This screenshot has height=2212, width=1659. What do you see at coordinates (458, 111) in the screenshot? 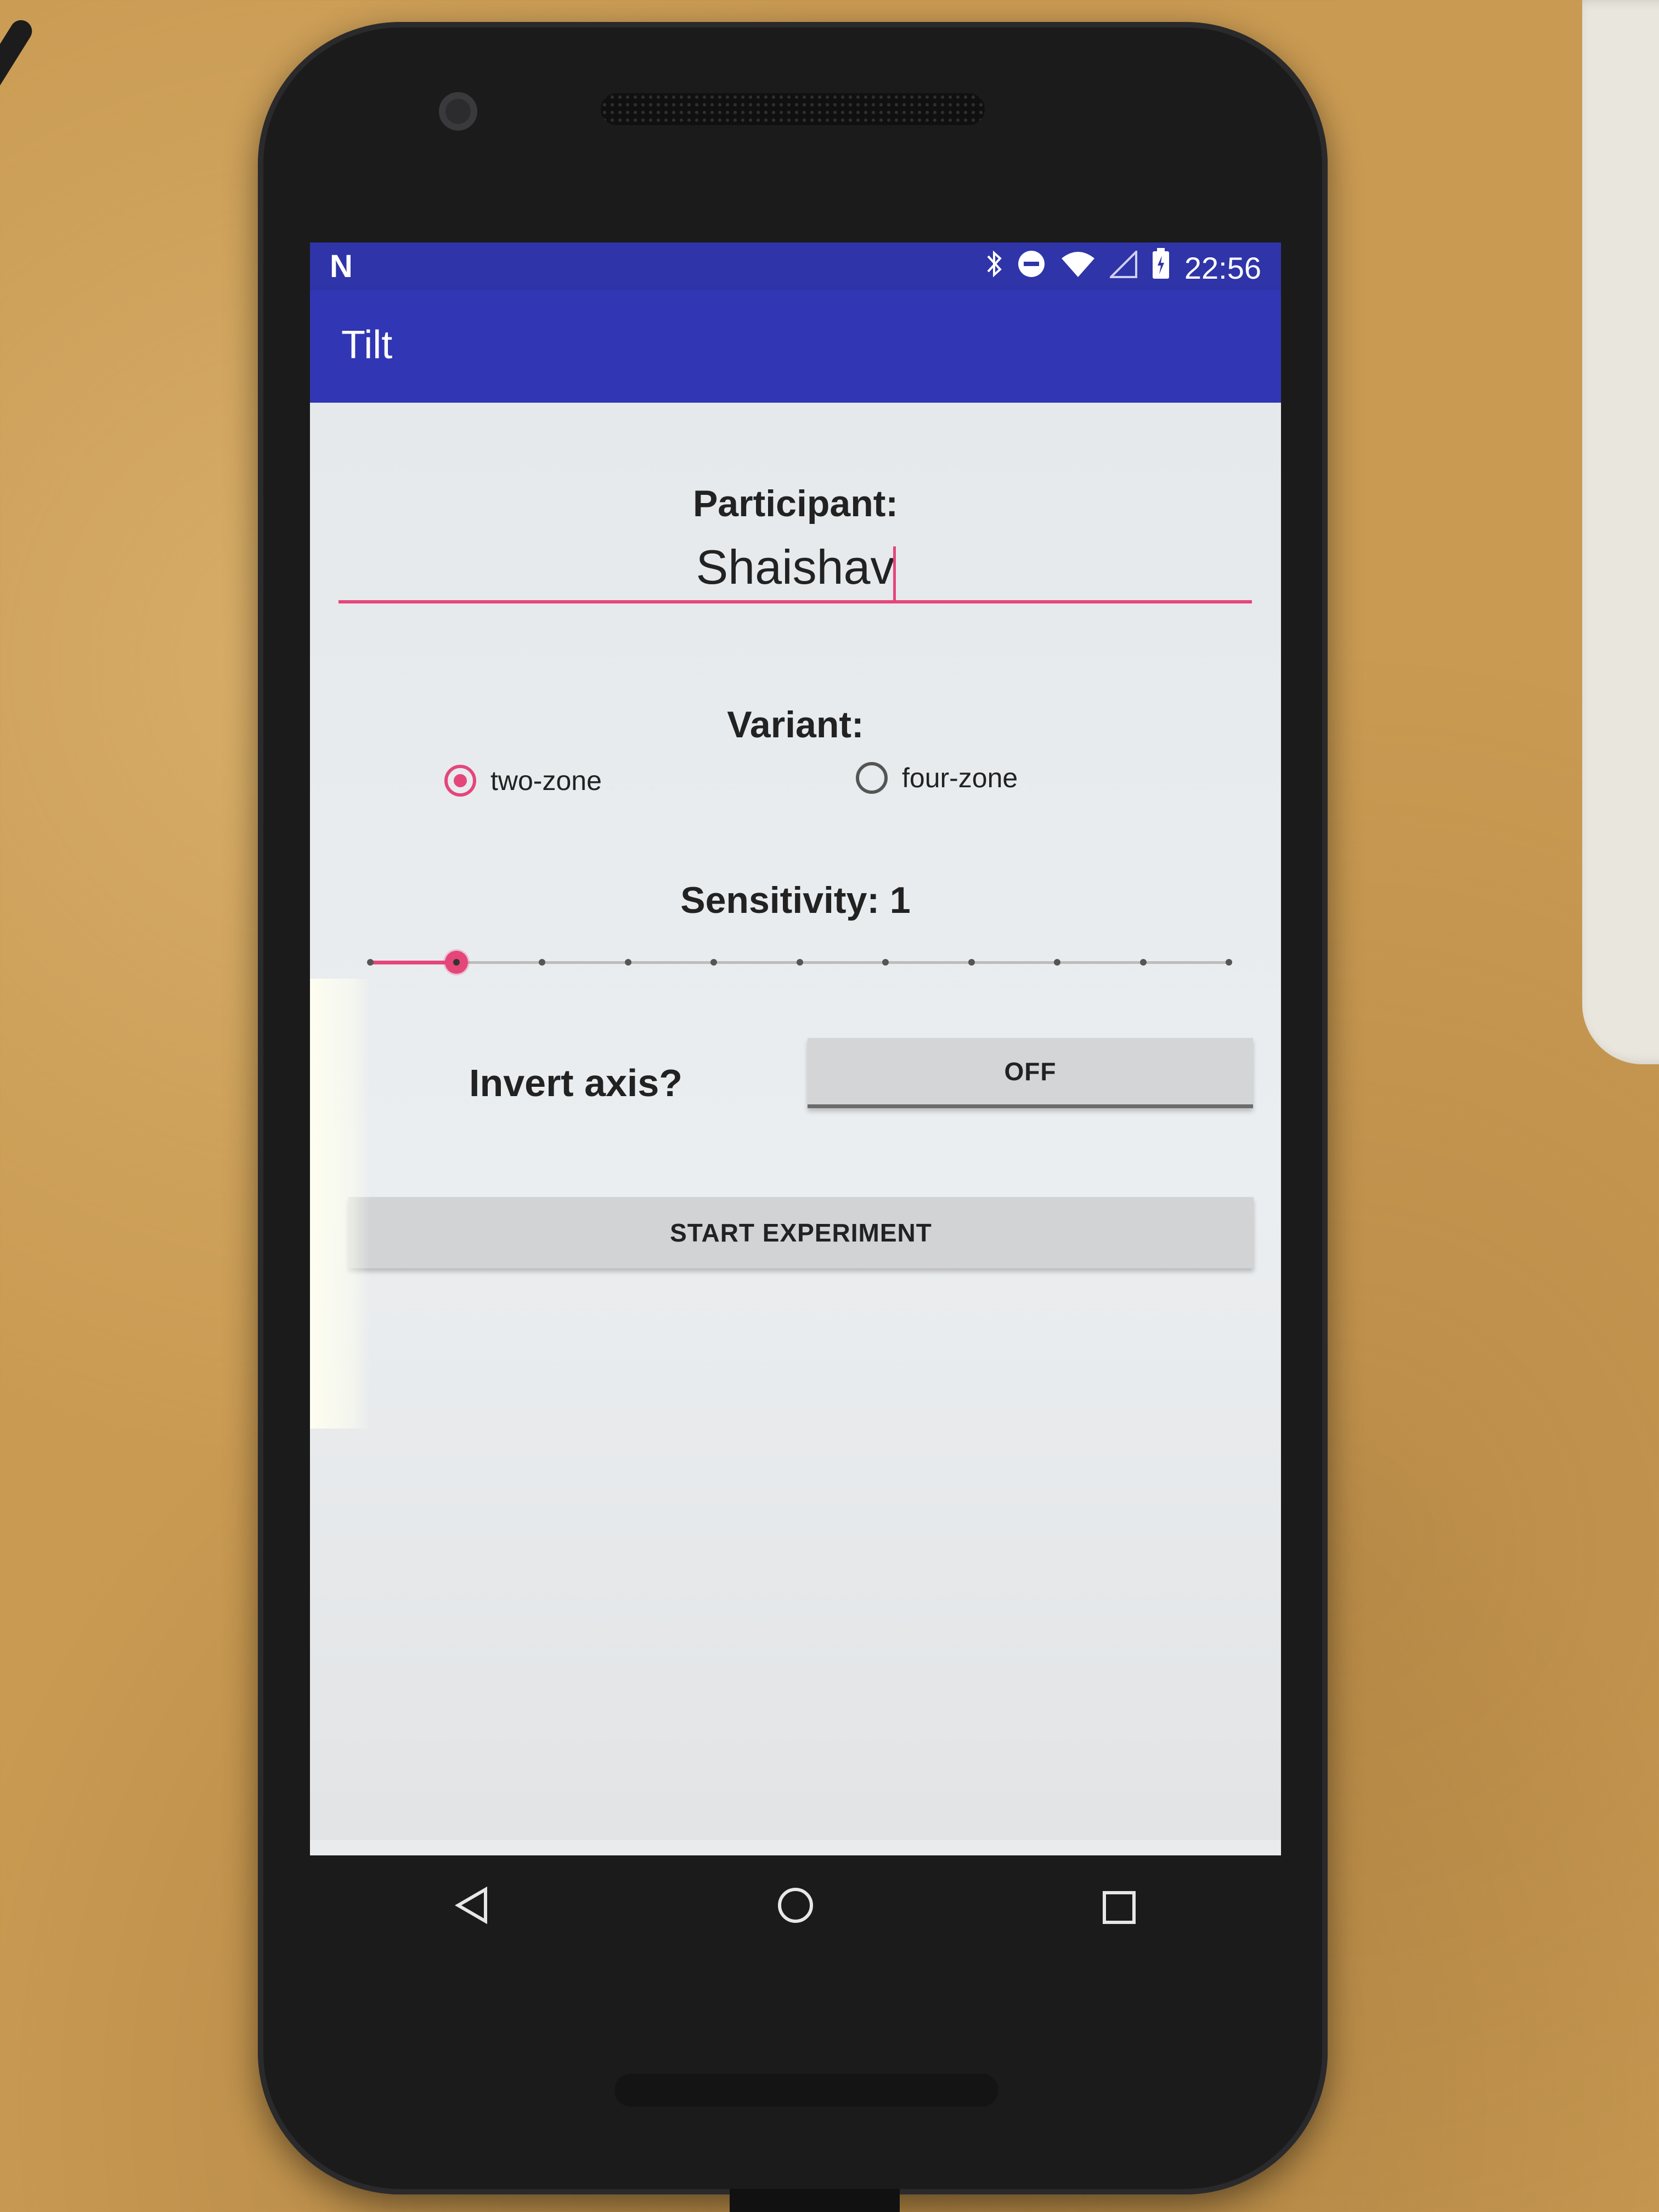
I see `front-camera` at bounding box center [458, 111].